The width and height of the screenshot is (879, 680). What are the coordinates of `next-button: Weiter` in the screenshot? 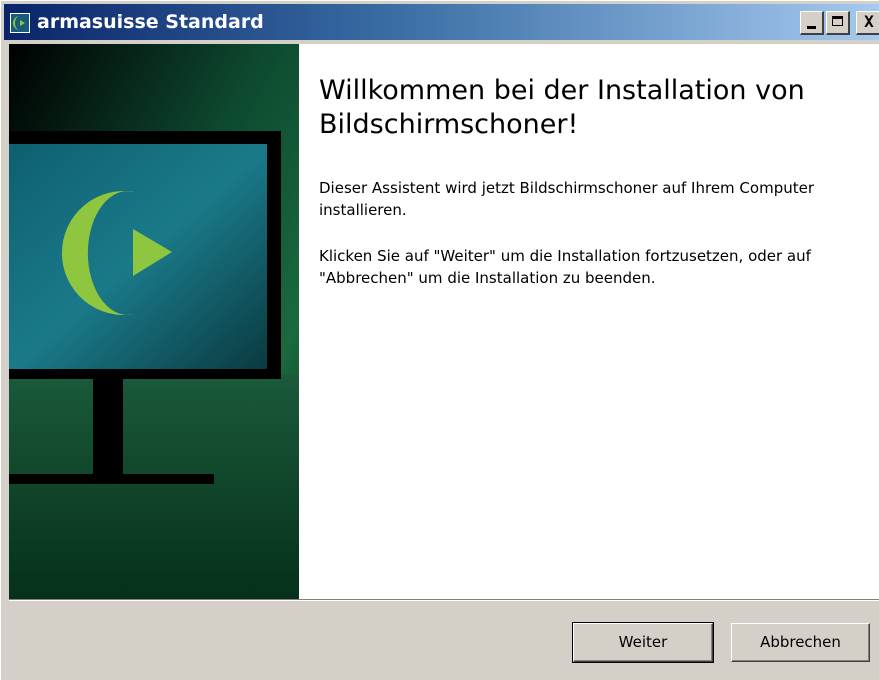 It's located at (643, 642).